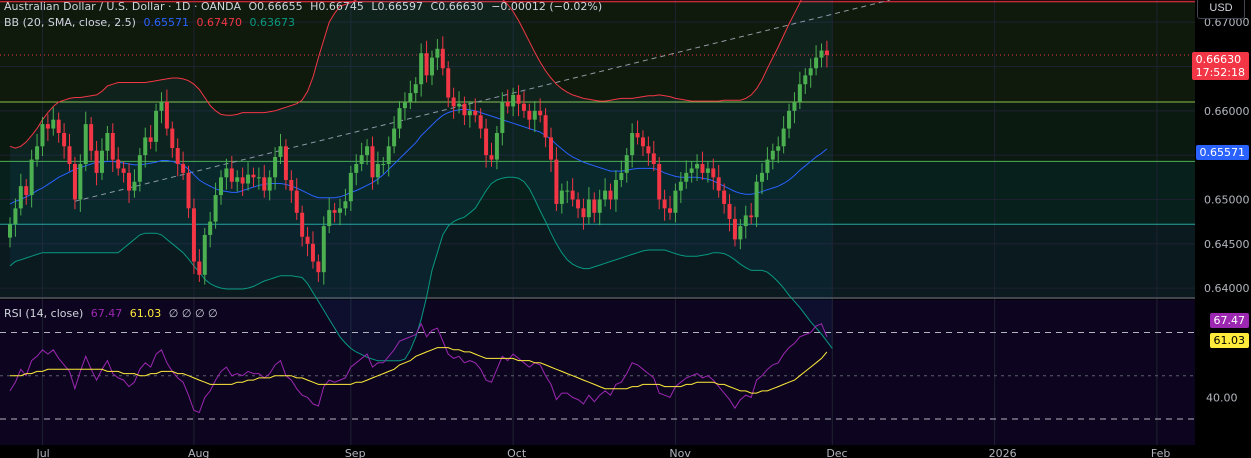 The height and width of the screenshot is (458, 1251). What do you see at coordinates (1227, 244) in the screenshot?
I see `price-tick-label: 0.64500` at bounding box center [1227, 244].